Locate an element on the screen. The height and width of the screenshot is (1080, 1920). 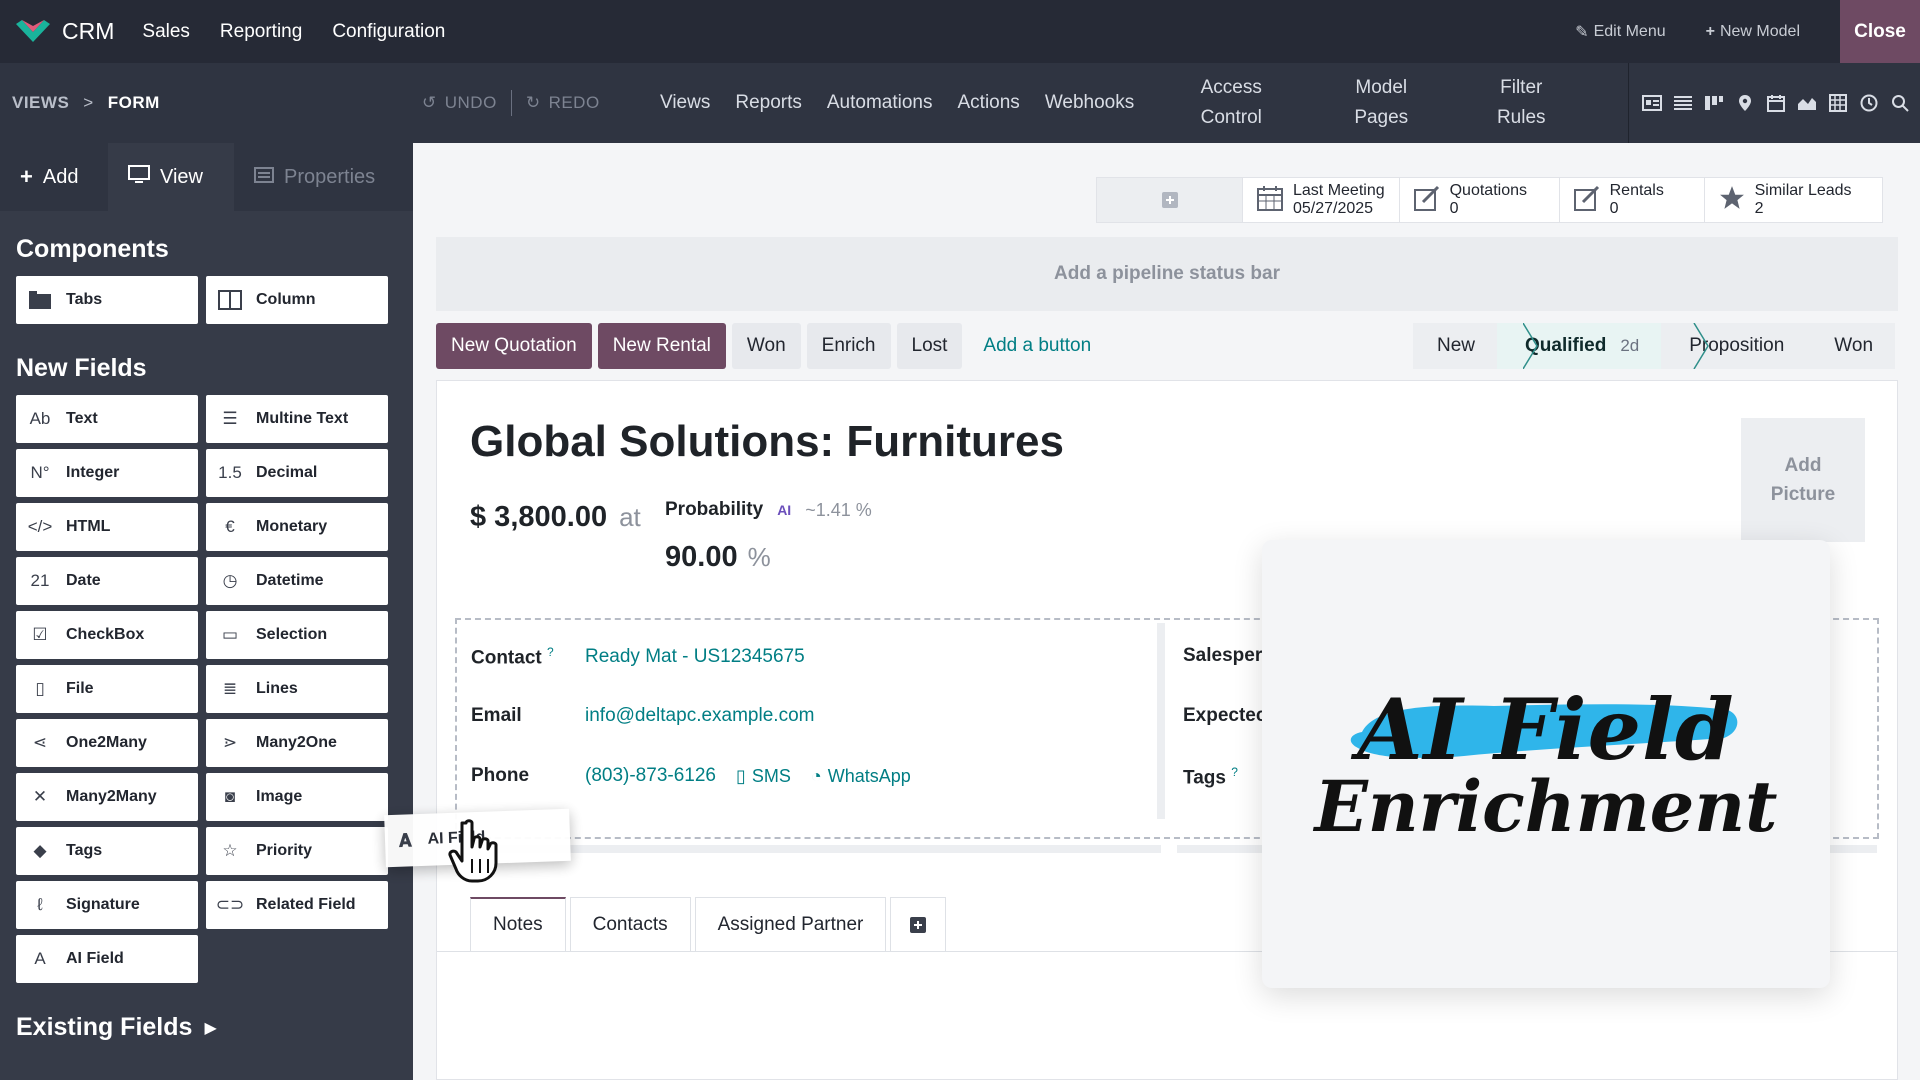
field-type-many2one: ⋗ Many2One is located at coordinates (297, 743).